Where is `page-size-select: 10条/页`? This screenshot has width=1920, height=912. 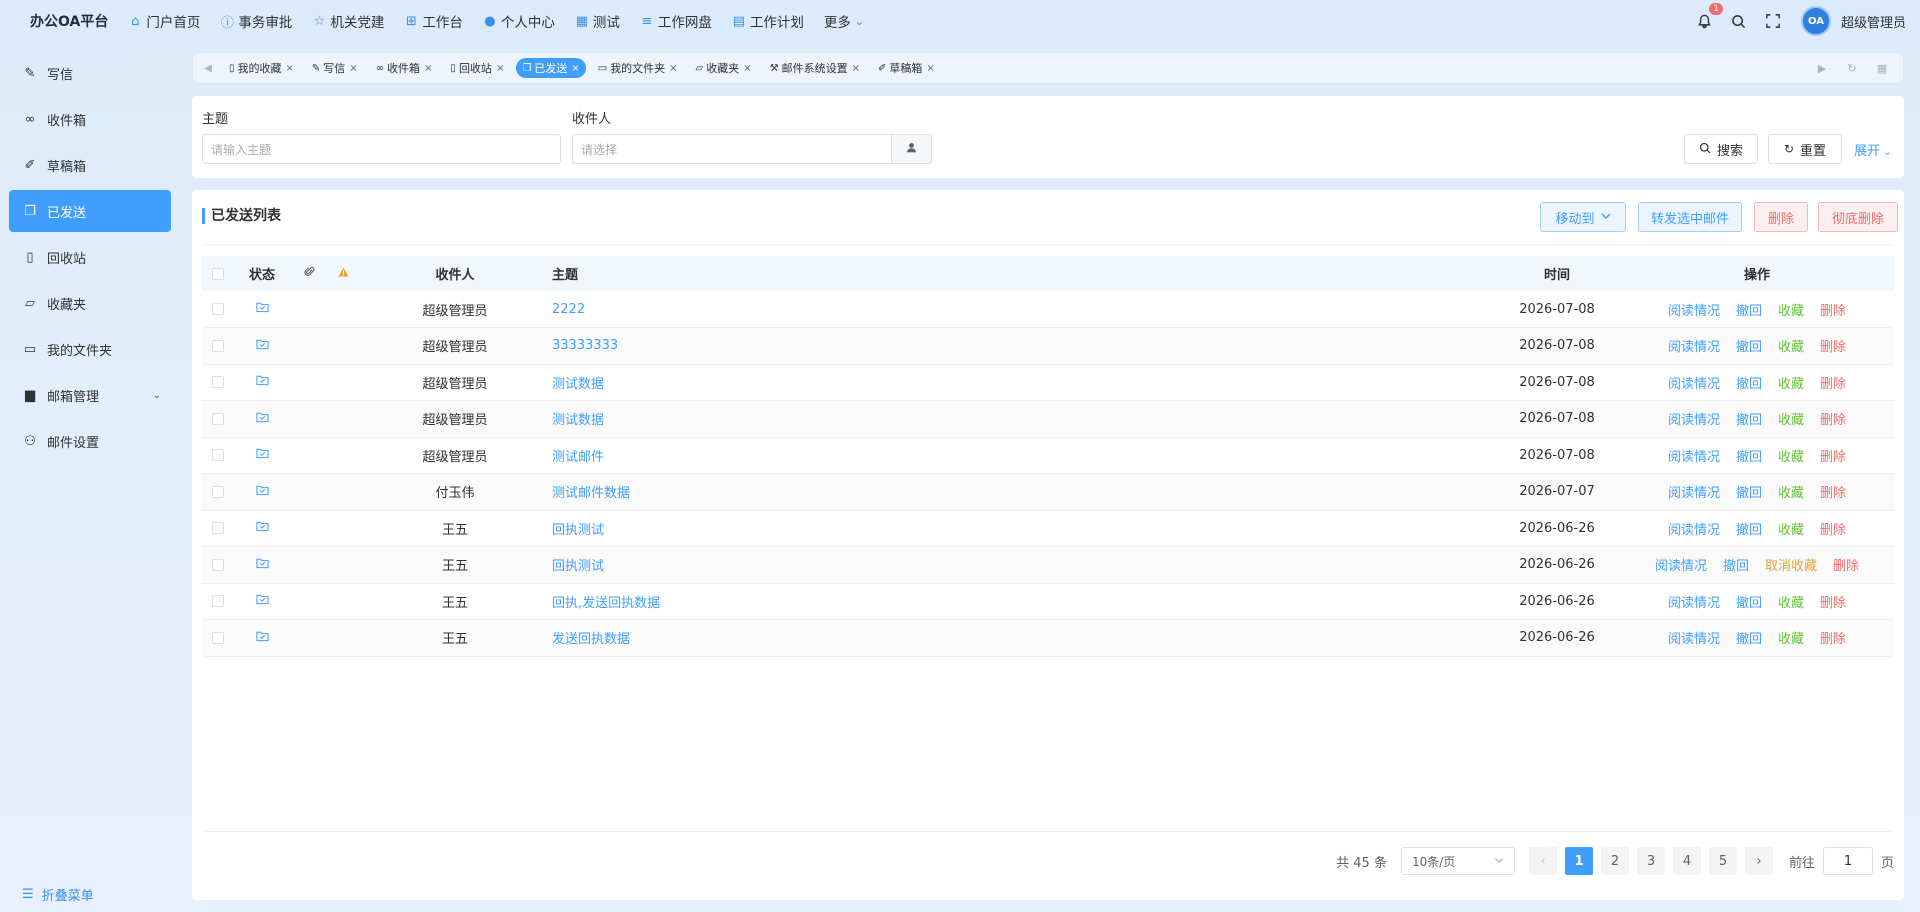 page-size-select: 10条/页 is located at coordinates (1457, 861).